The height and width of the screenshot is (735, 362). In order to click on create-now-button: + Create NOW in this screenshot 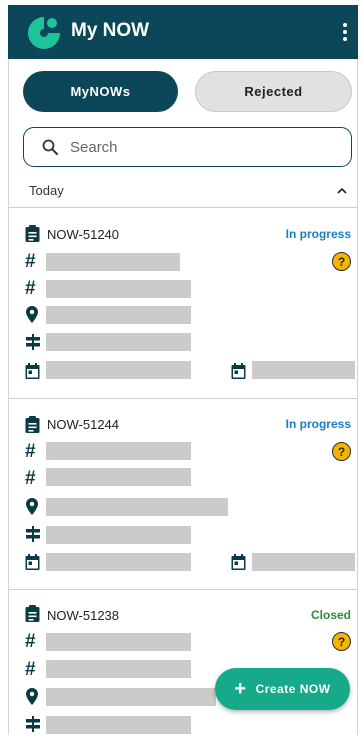, I will do `click(282, 689)`.